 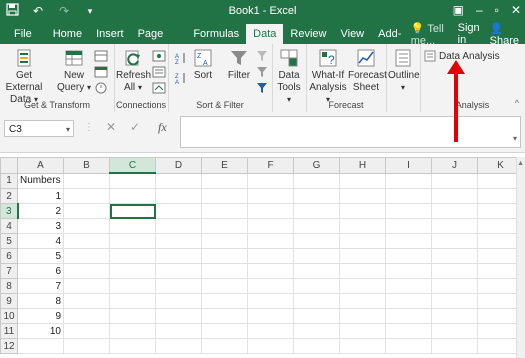 I want to click on cell-g2, so click(x=316, y=196).